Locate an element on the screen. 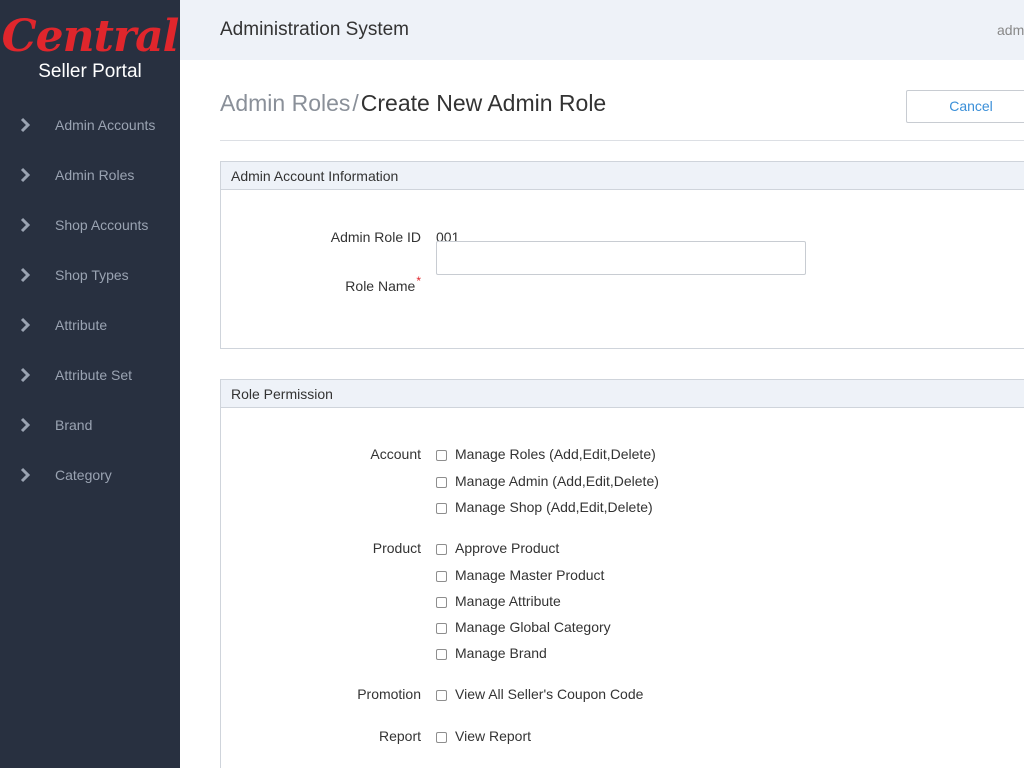 This screenshot has height=768, width=1024. perm-manage-admin: Manage Admin (Add,Edit,Delete) is located at coordinates (547, 481).